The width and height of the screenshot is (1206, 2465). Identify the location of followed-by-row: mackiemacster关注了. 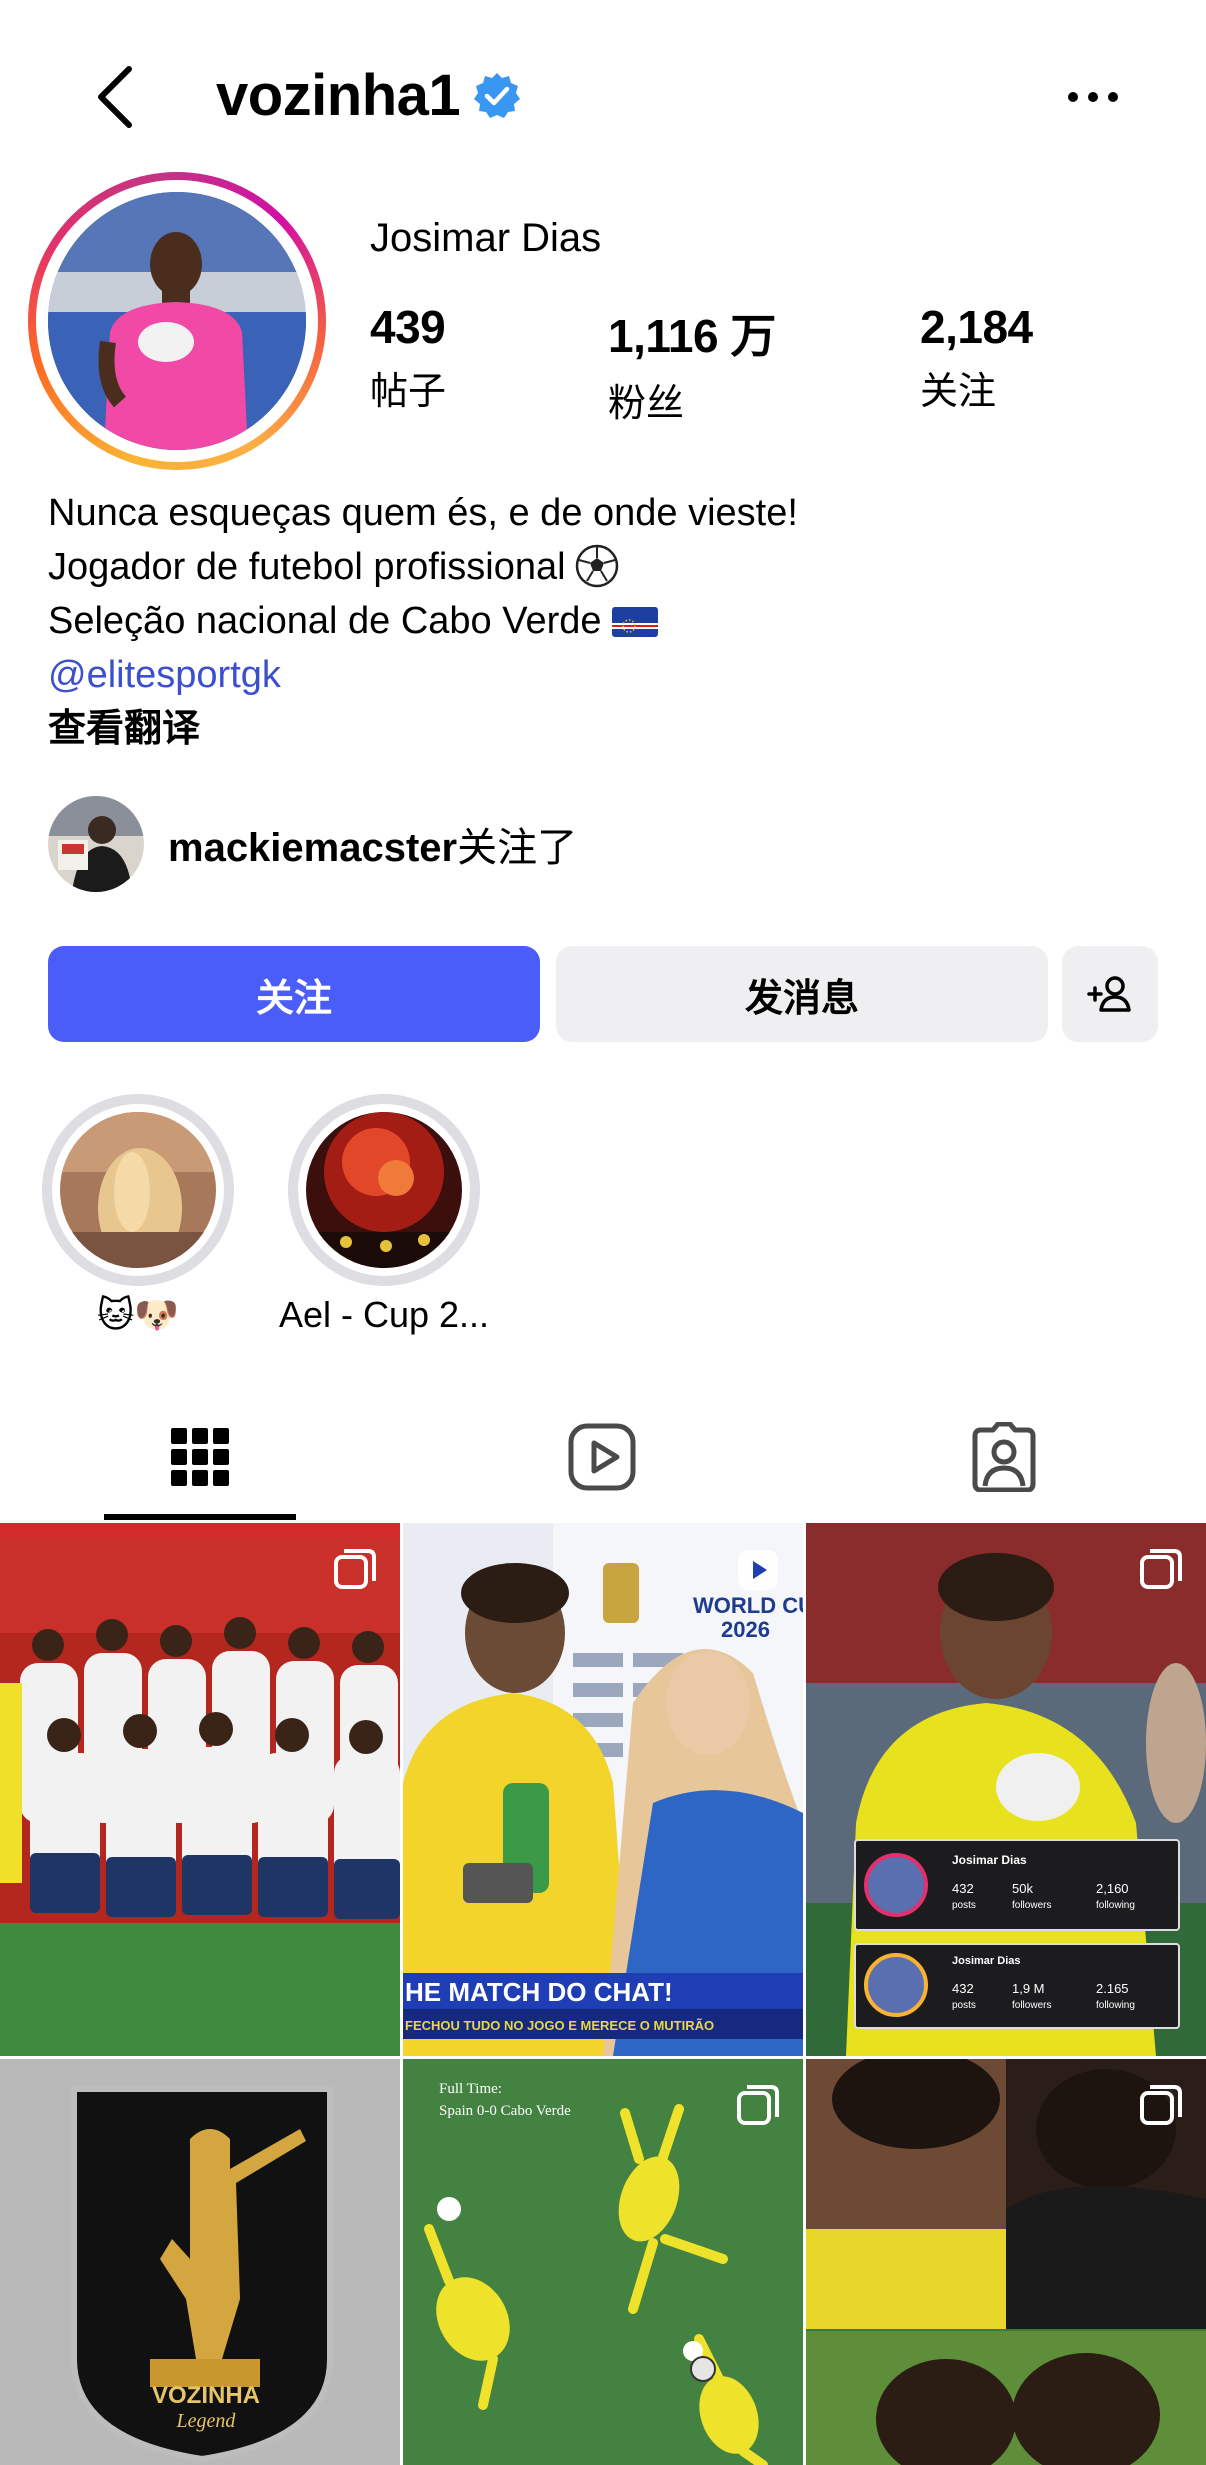
(312, 844).